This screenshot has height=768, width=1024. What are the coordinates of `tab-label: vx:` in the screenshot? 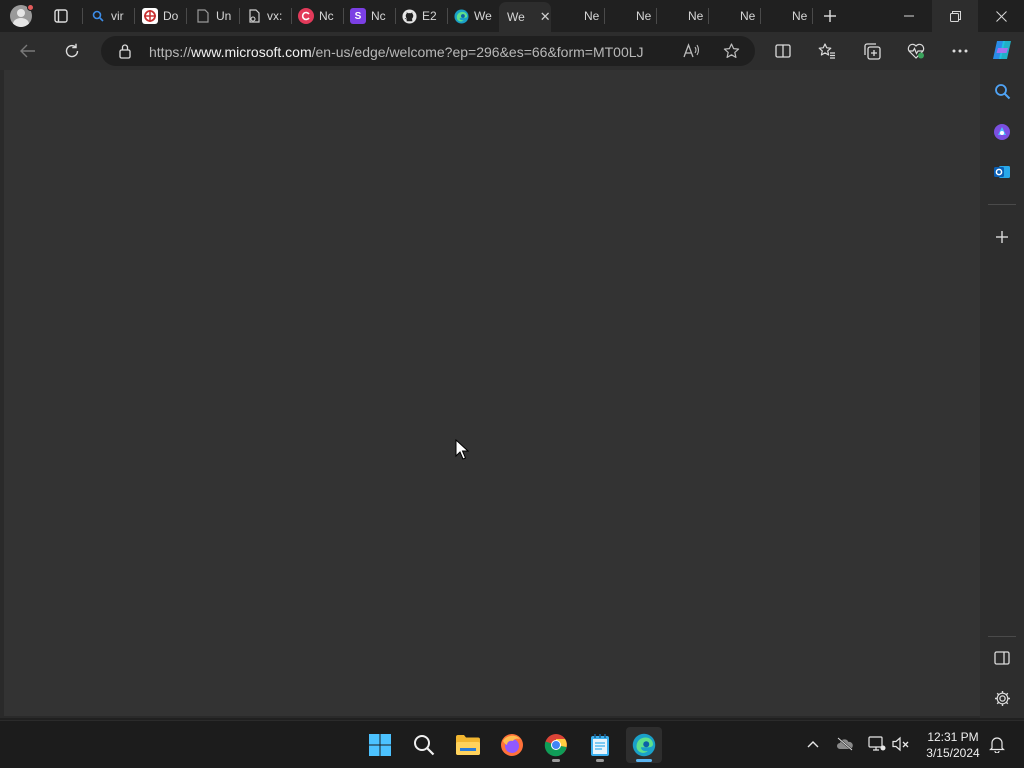 It's located at (275, 16).